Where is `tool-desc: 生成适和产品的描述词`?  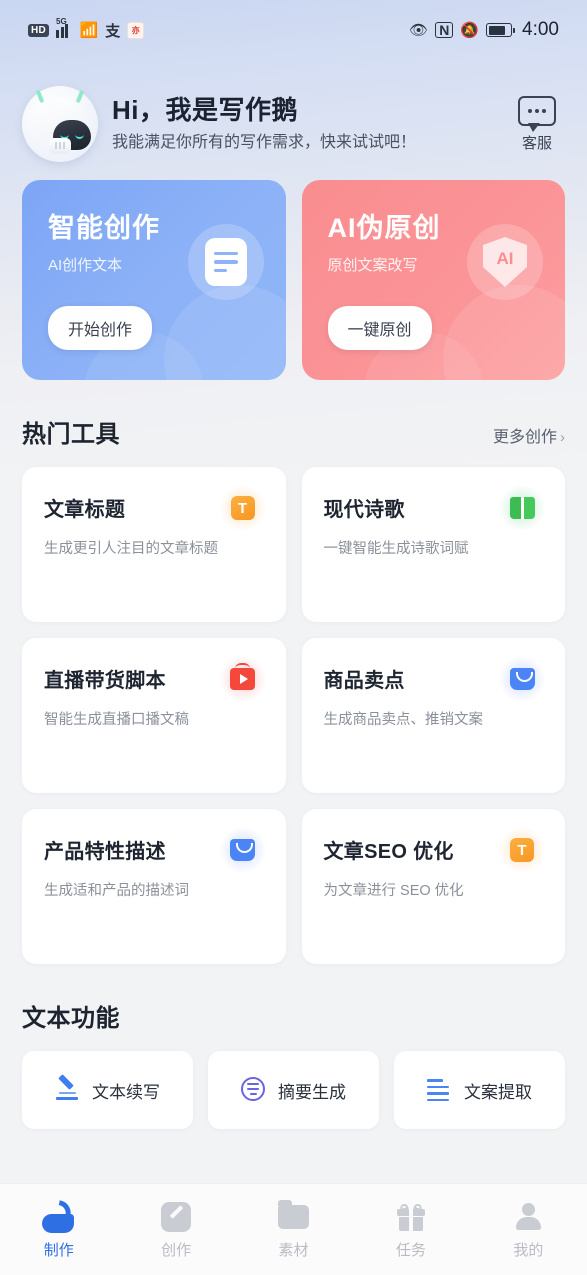
tool-desc: 生成适和产品的描述词 is located at coordinates (116, 891).